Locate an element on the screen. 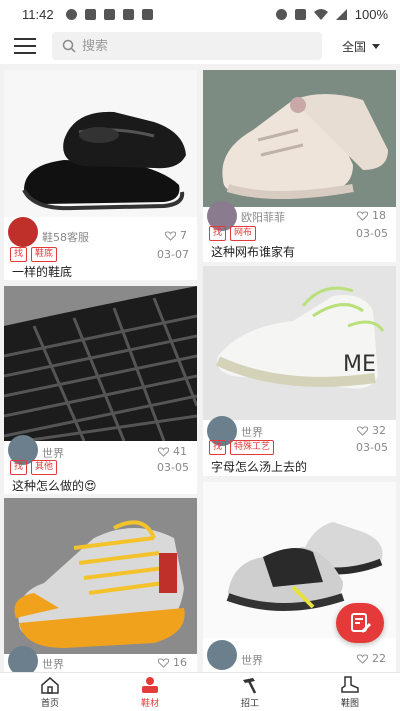  feed-card: 世界 22 is located at coordinates (299, 577).